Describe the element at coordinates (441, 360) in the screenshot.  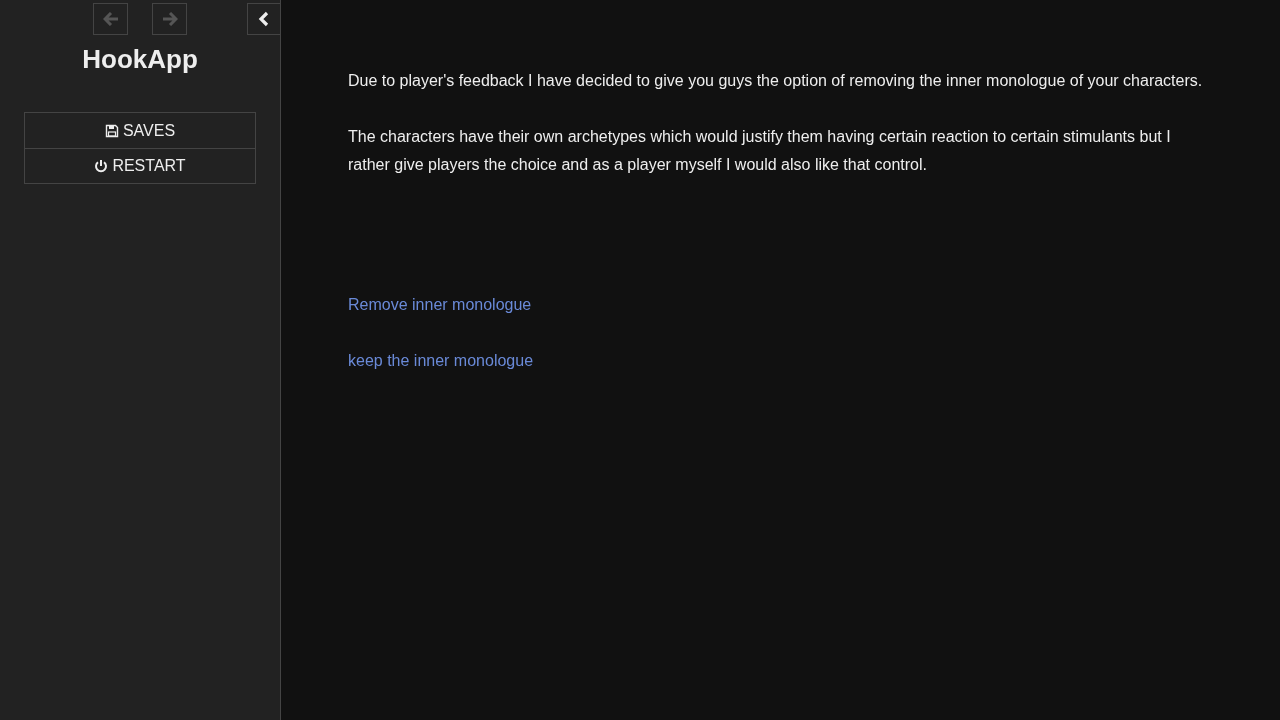
I see `choice-link: keep the inner monologue` at that location.